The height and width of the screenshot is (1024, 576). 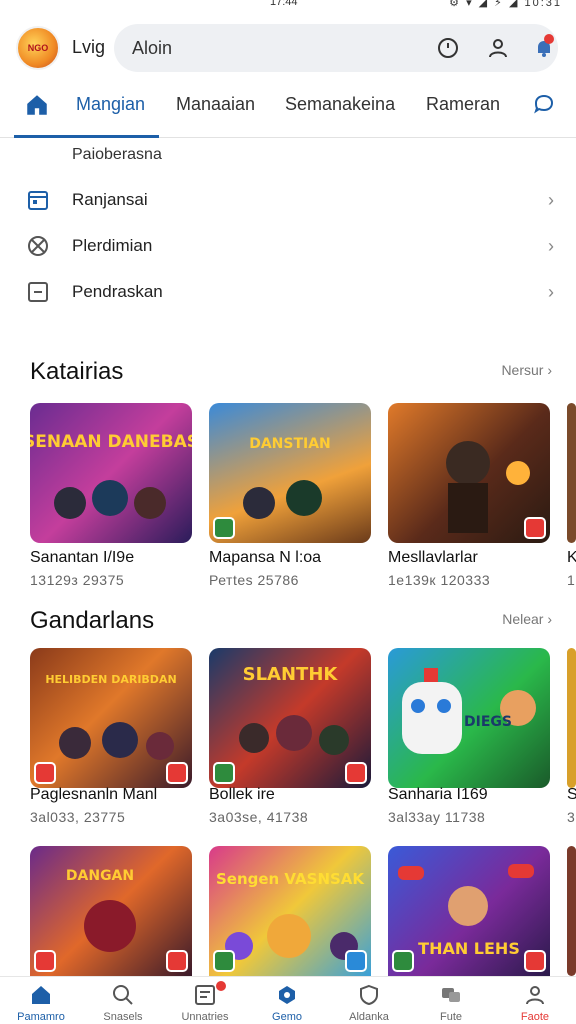 What do you see at coordinates (117, 154) in the screenshot?
I see `menu-subheading: Paioberasna` at bounding box center [117, 154].